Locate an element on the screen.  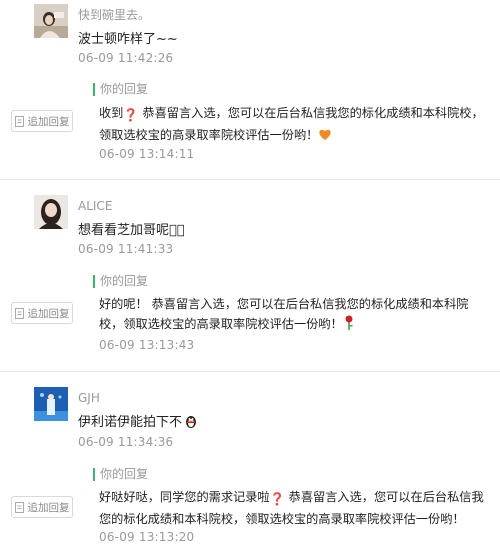
reply-time: 06-09 13:14:11 is located at coordinates (147, 154).